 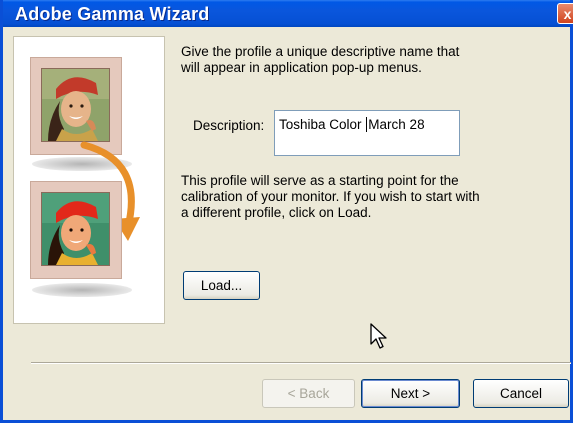 What do you see at coordinates (410, 393) in the screenshot?
I see `next-button: Next >` at bounding box center [410, 393].